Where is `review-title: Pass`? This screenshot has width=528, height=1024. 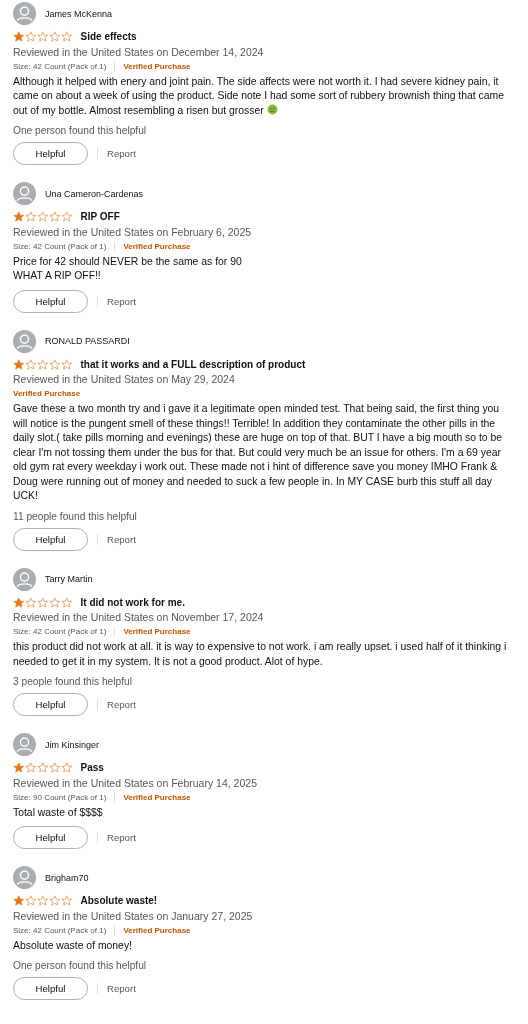 review-title: Pass is located at coordinates (92, 768).